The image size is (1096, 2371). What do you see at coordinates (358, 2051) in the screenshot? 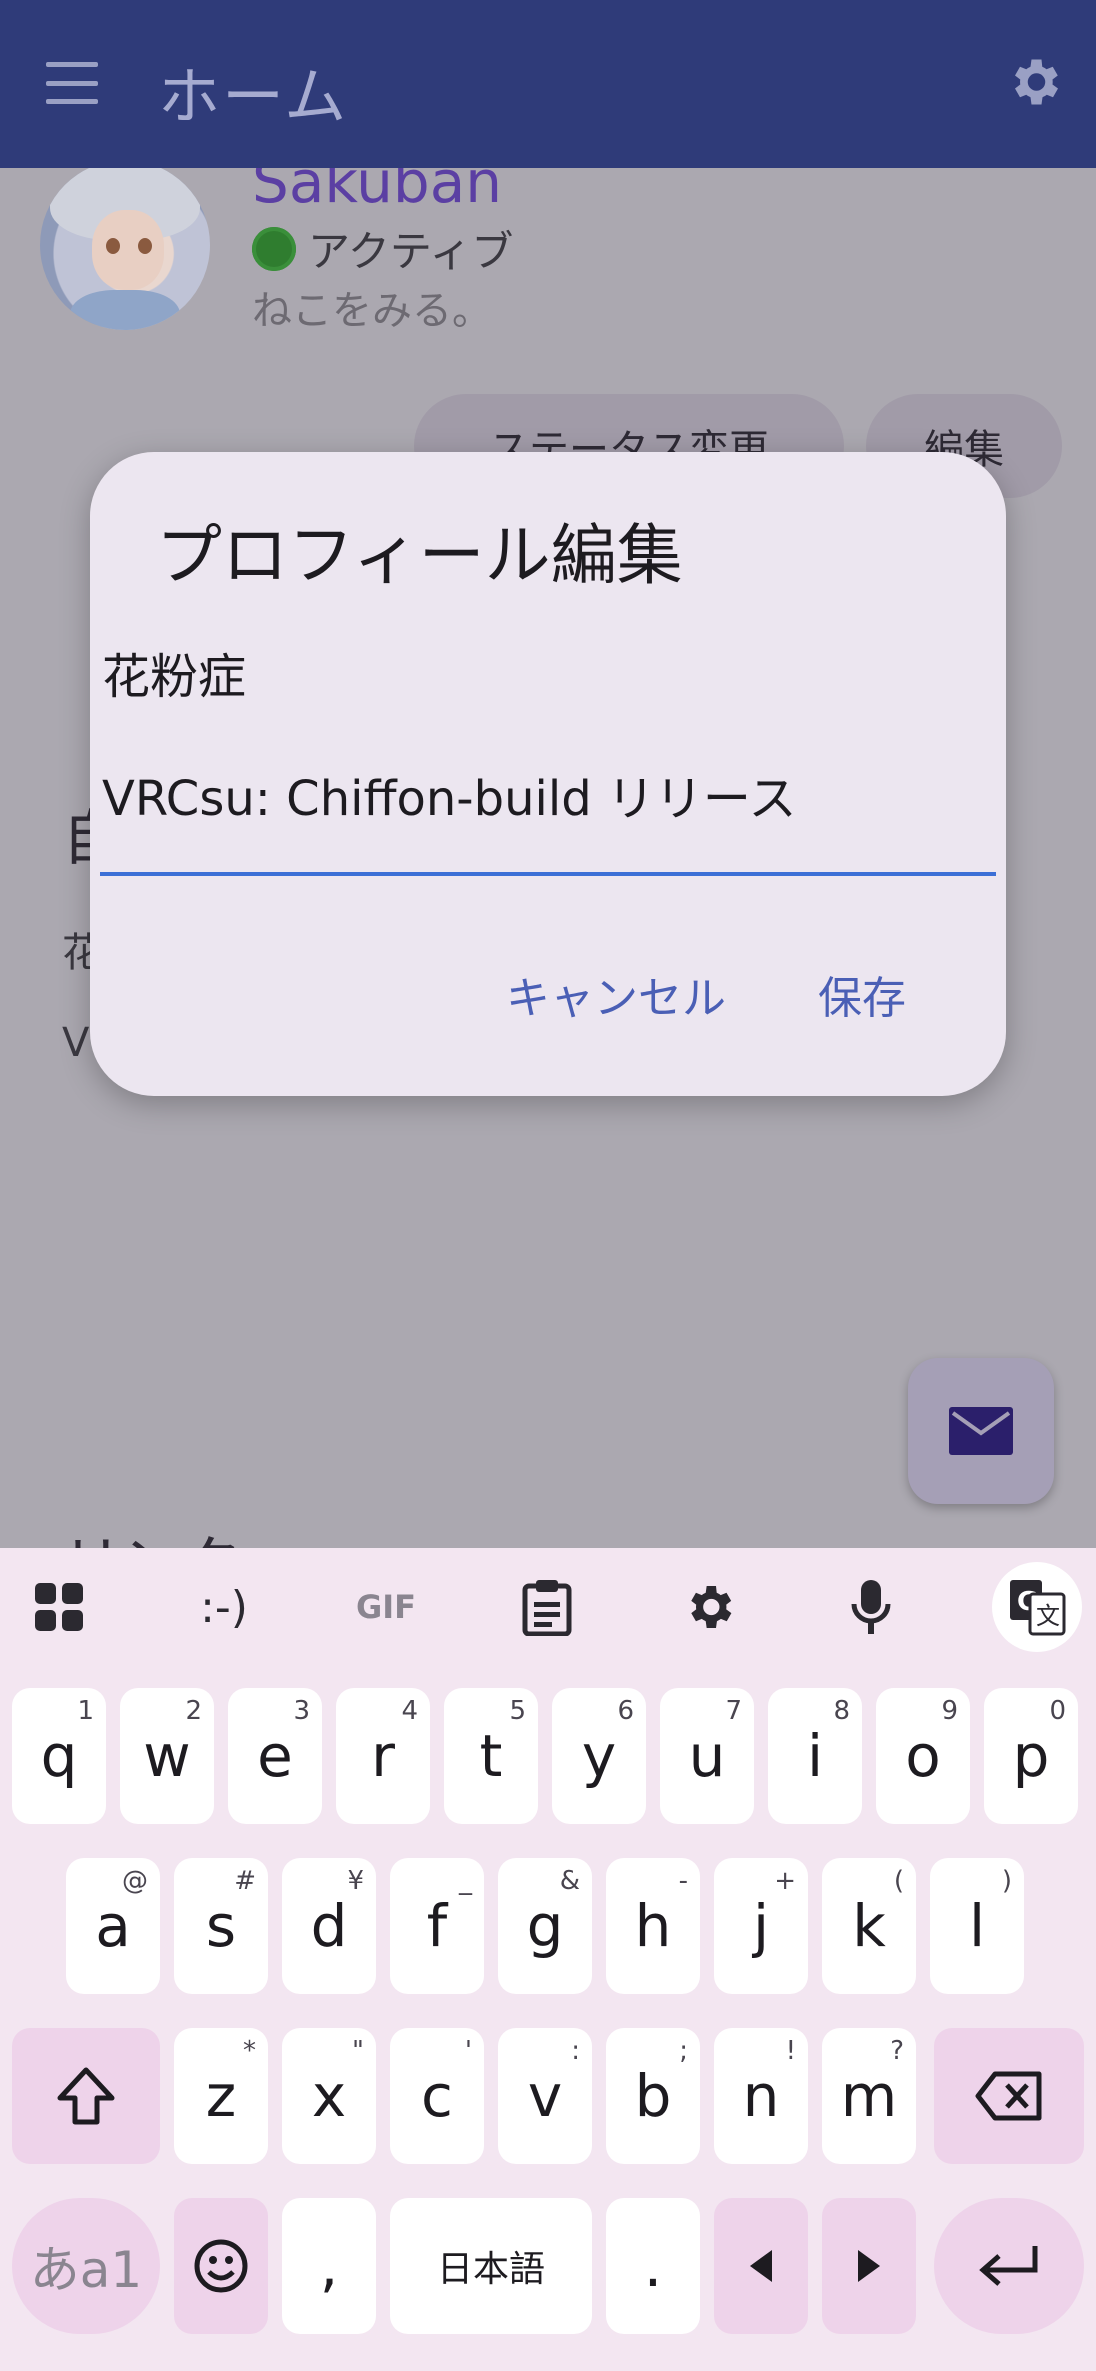
I see `key-hint: "` at bounding box center [358, 2051].